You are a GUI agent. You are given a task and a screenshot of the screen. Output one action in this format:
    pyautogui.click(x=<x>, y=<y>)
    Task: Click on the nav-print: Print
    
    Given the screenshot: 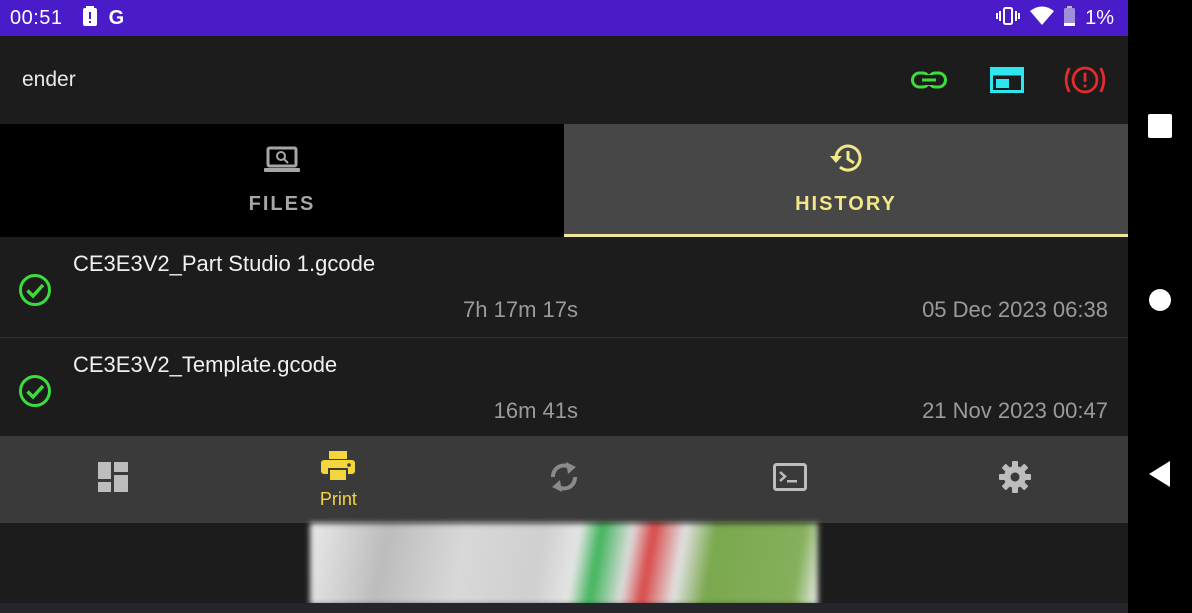 What is the action you would take?
    pyautogui.click(x=339, y=479)
    